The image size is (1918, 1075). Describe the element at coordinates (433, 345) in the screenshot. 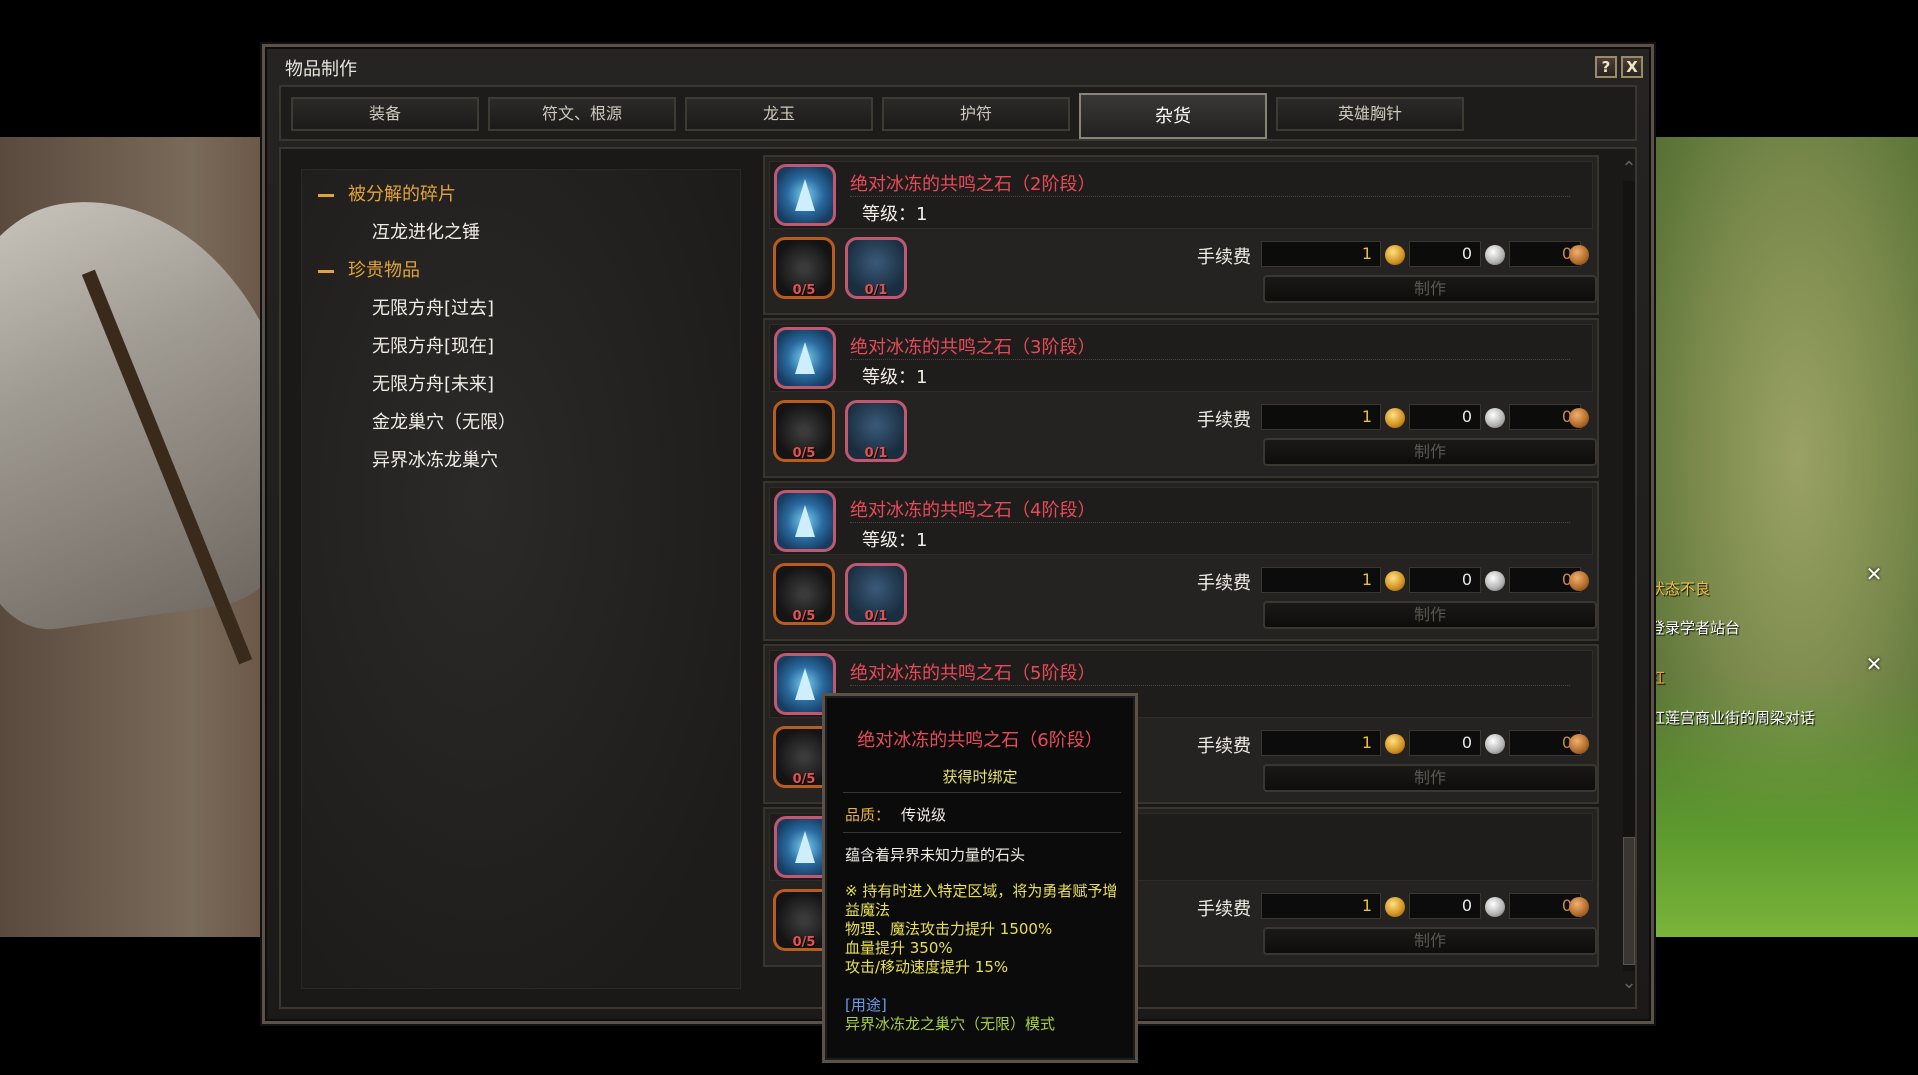

I see `tree-item: 无限方舟[现在]` at that location.